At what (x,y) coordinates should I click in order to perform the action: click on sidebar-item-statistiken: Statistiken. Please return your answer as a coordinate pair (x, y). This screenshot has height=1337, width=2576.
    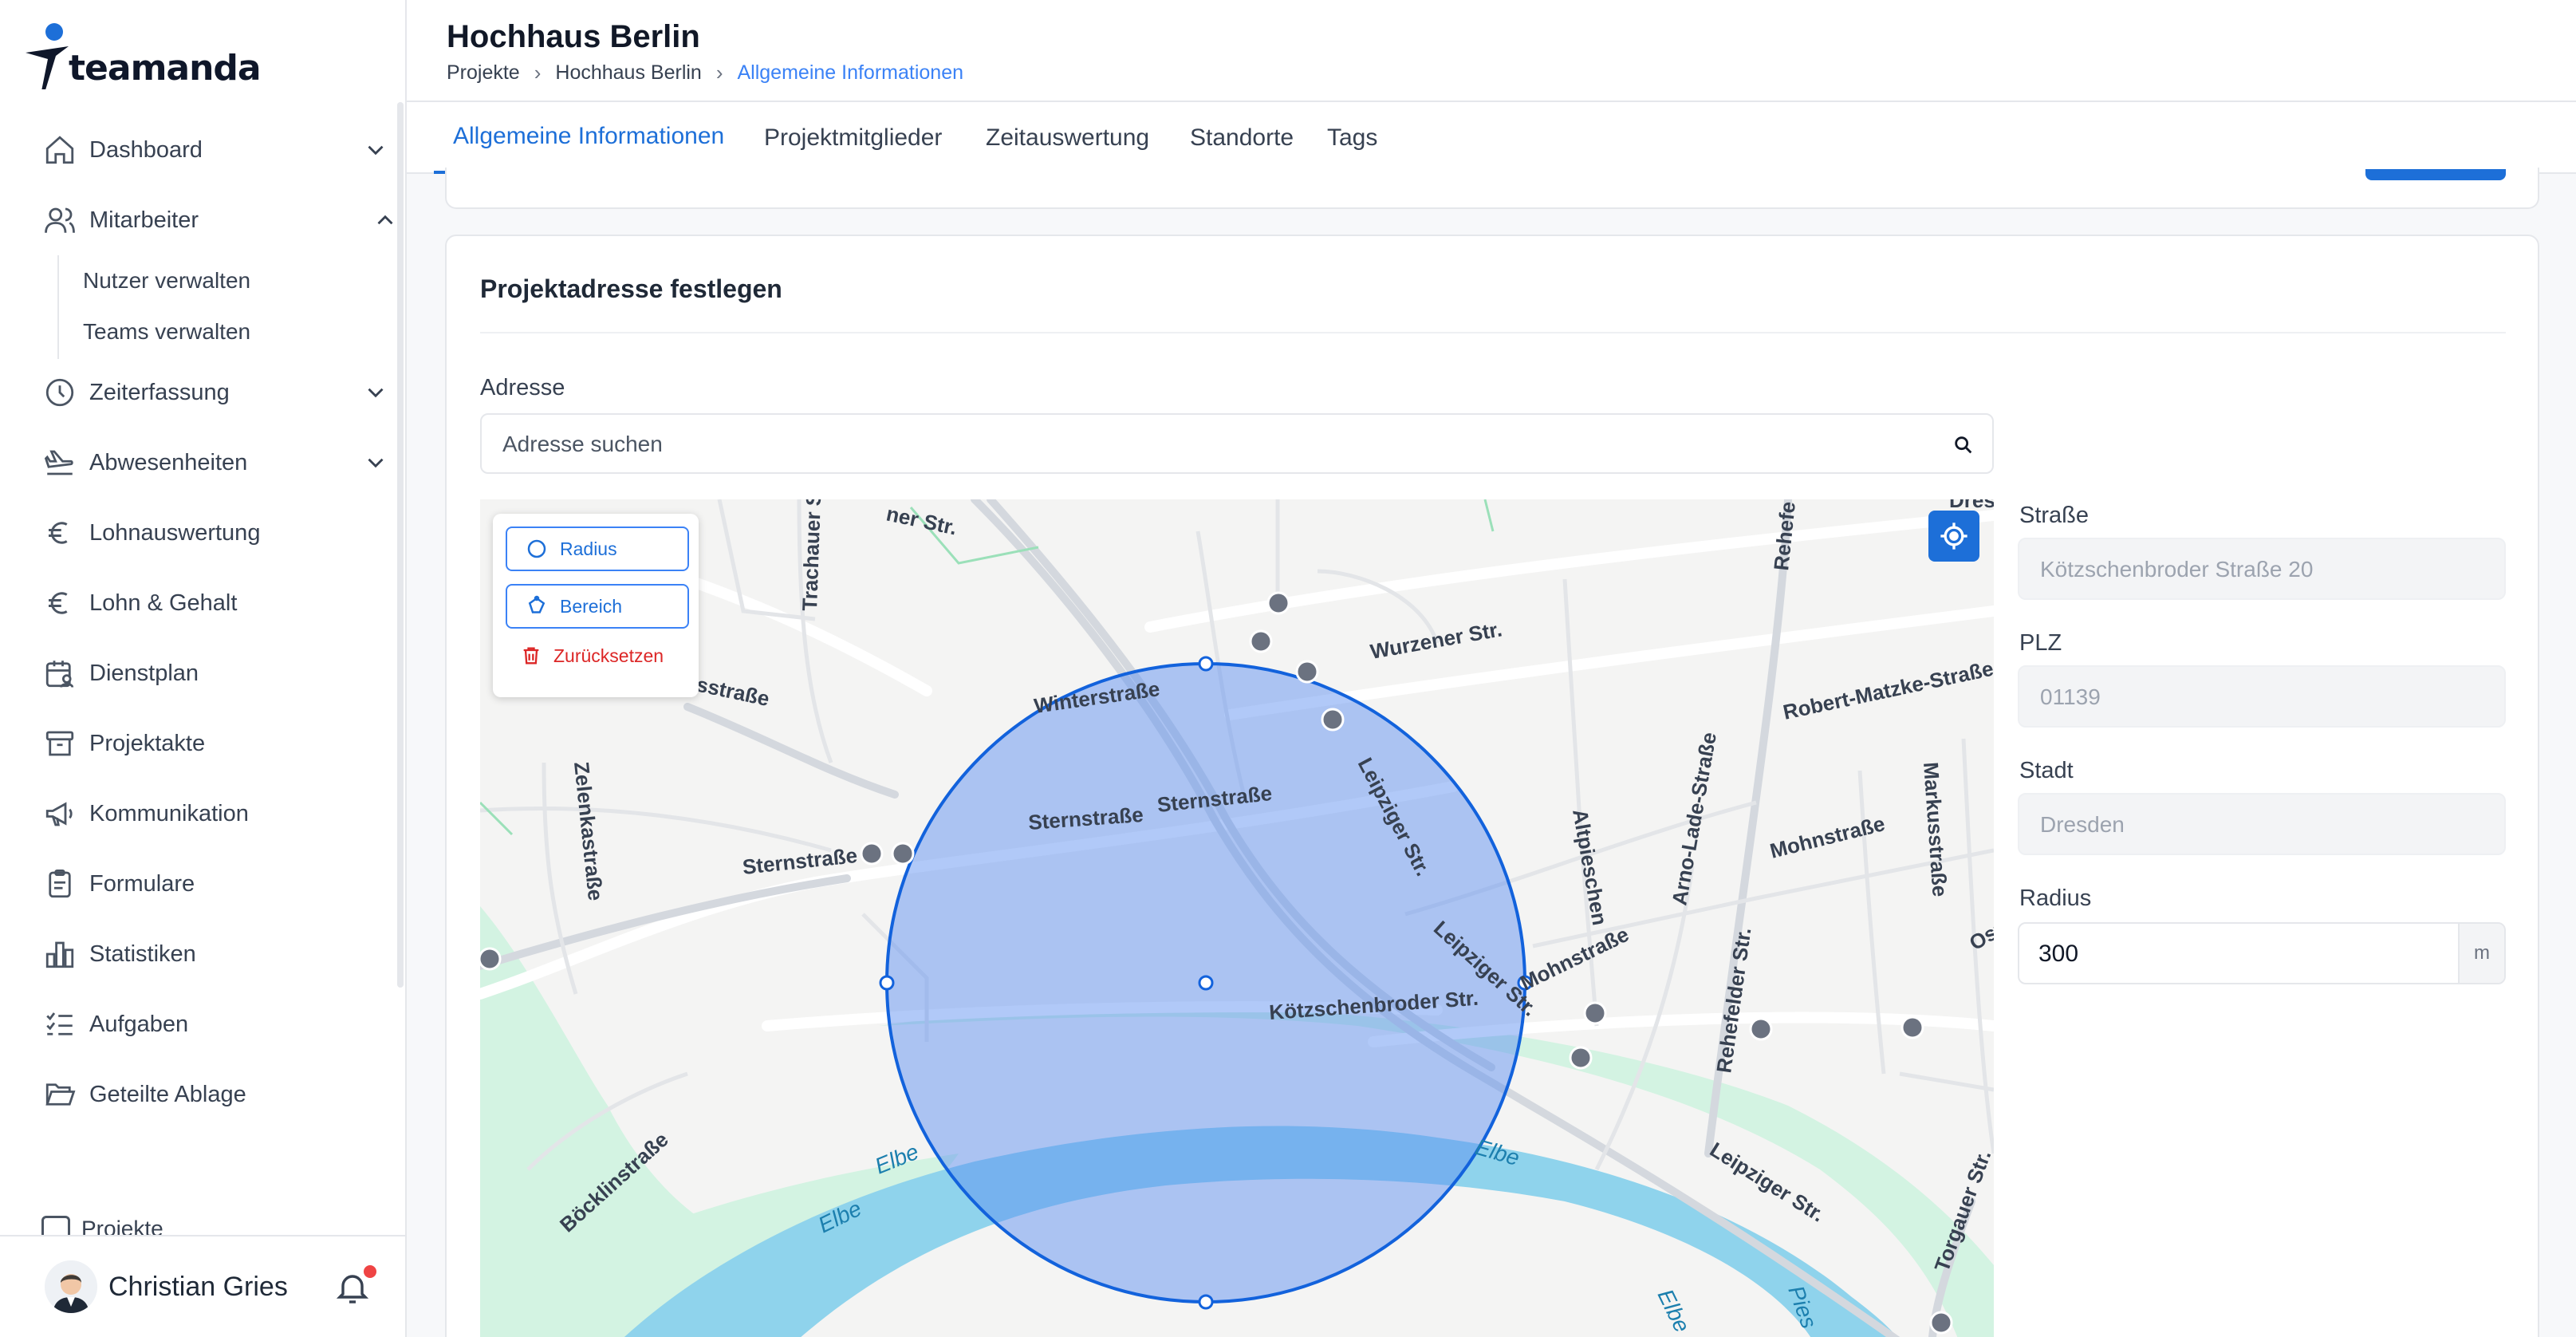
    Looking at the image, I should click on (208, 954).